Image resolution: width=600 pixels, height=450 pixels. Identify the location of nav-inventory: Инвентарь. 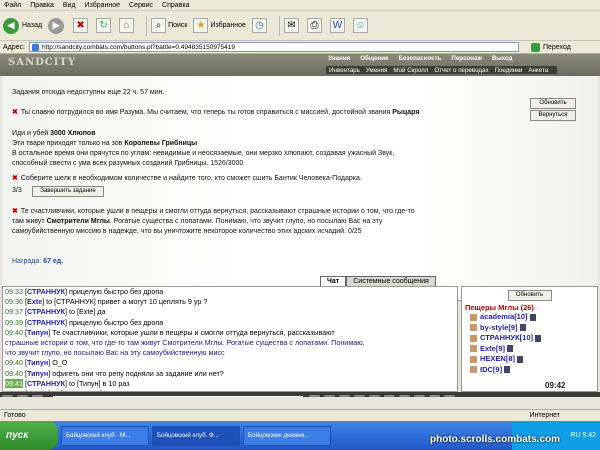
(344, 70).